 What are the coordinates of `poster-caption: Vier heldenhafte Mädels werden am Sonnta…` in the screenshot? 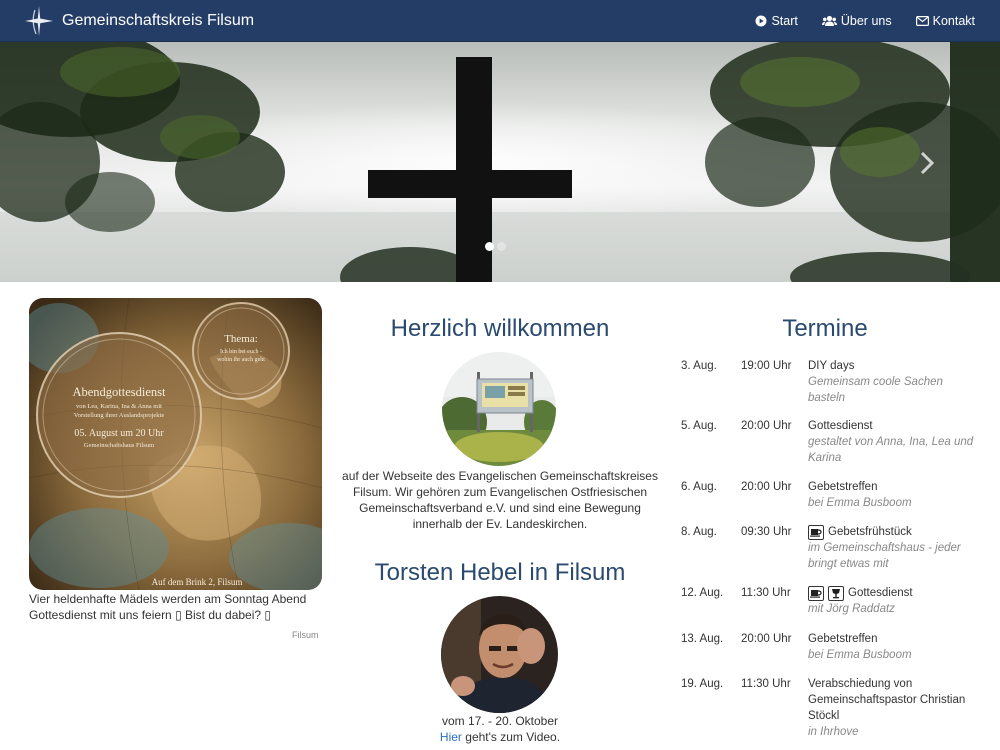 It's located at (168, 607).